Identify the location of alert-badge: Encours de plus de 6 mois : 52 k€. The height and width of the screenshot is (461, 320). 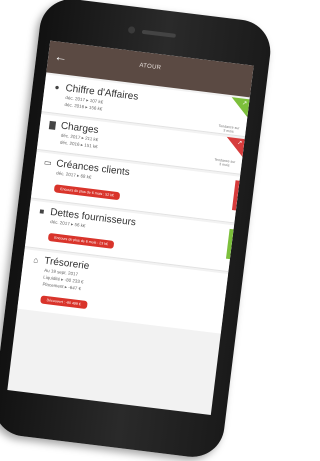
(87, 192).